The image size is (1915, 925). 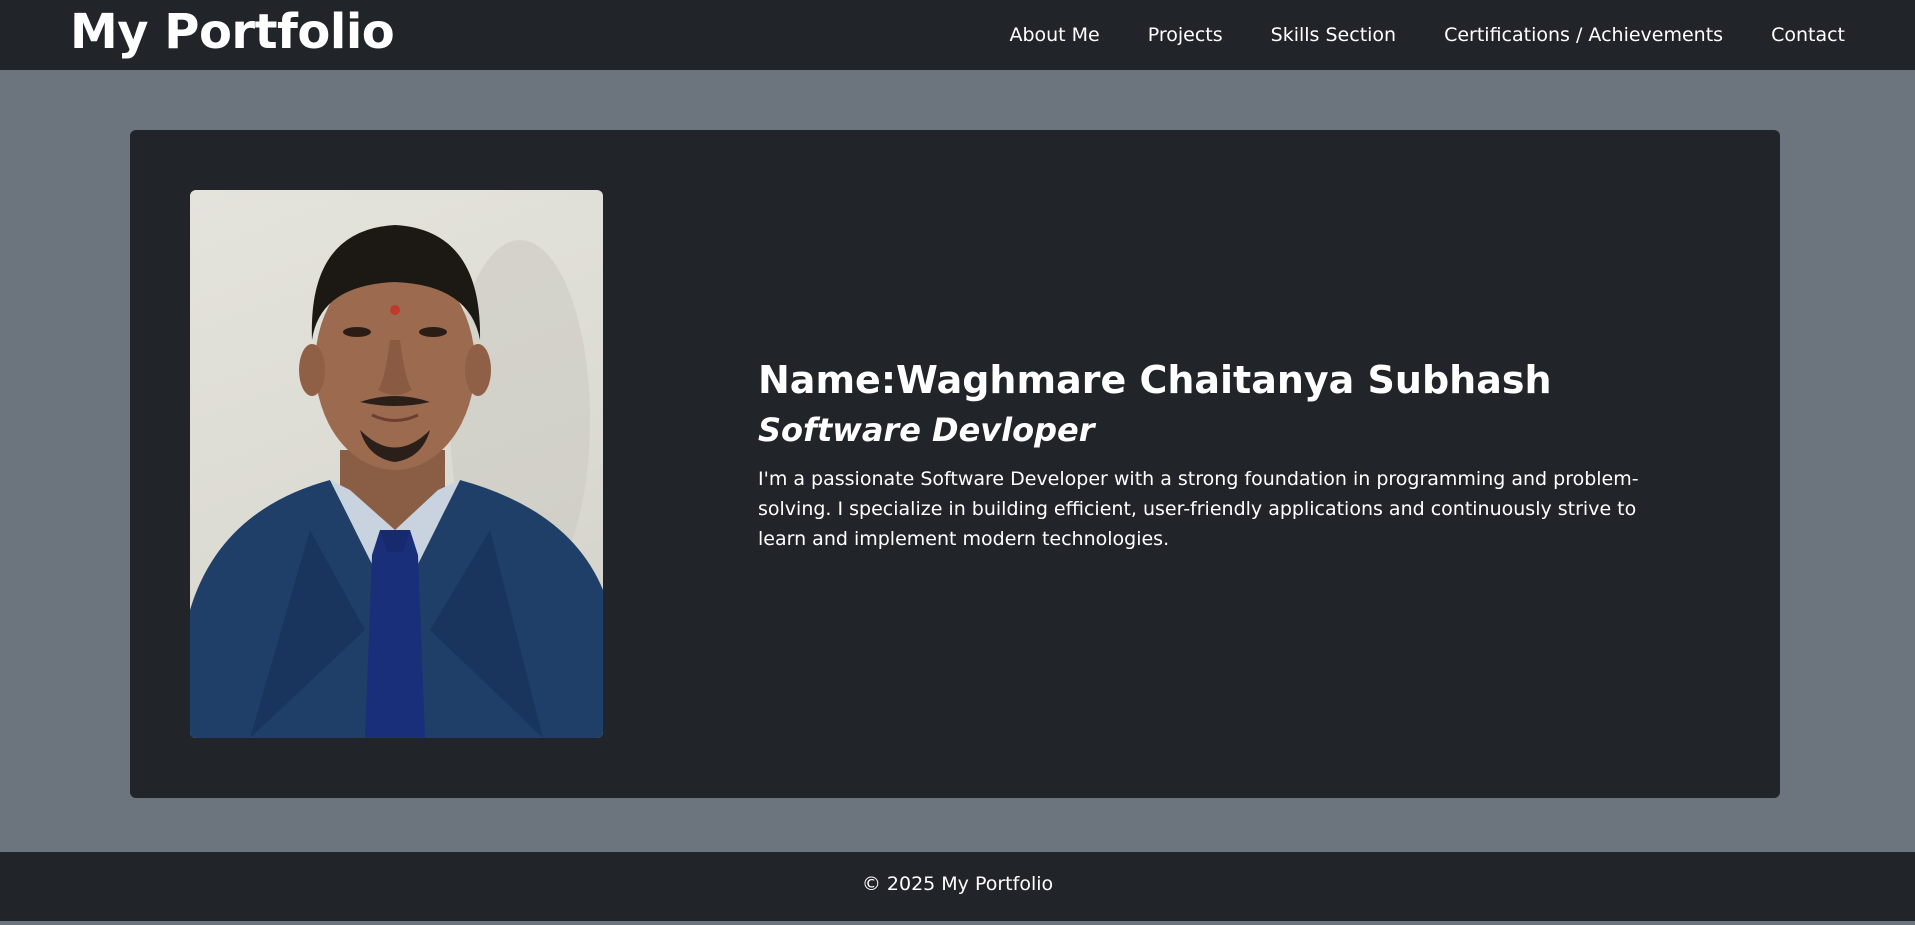 What do you see at coordinates (1333, 35) in the screenshot?
I see `nav-link-skills: Skills Section` at bounding box center [1333, 35].